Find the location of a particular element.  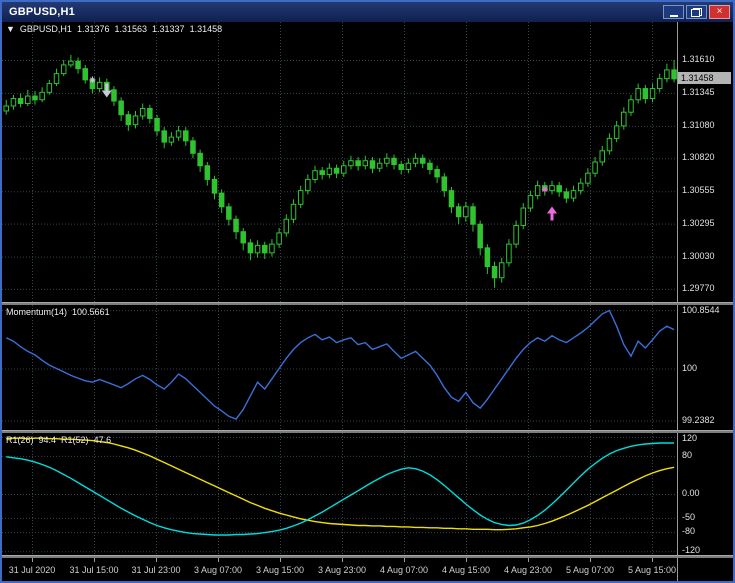

signal-arrow-up is located at coordinates (551, 213).